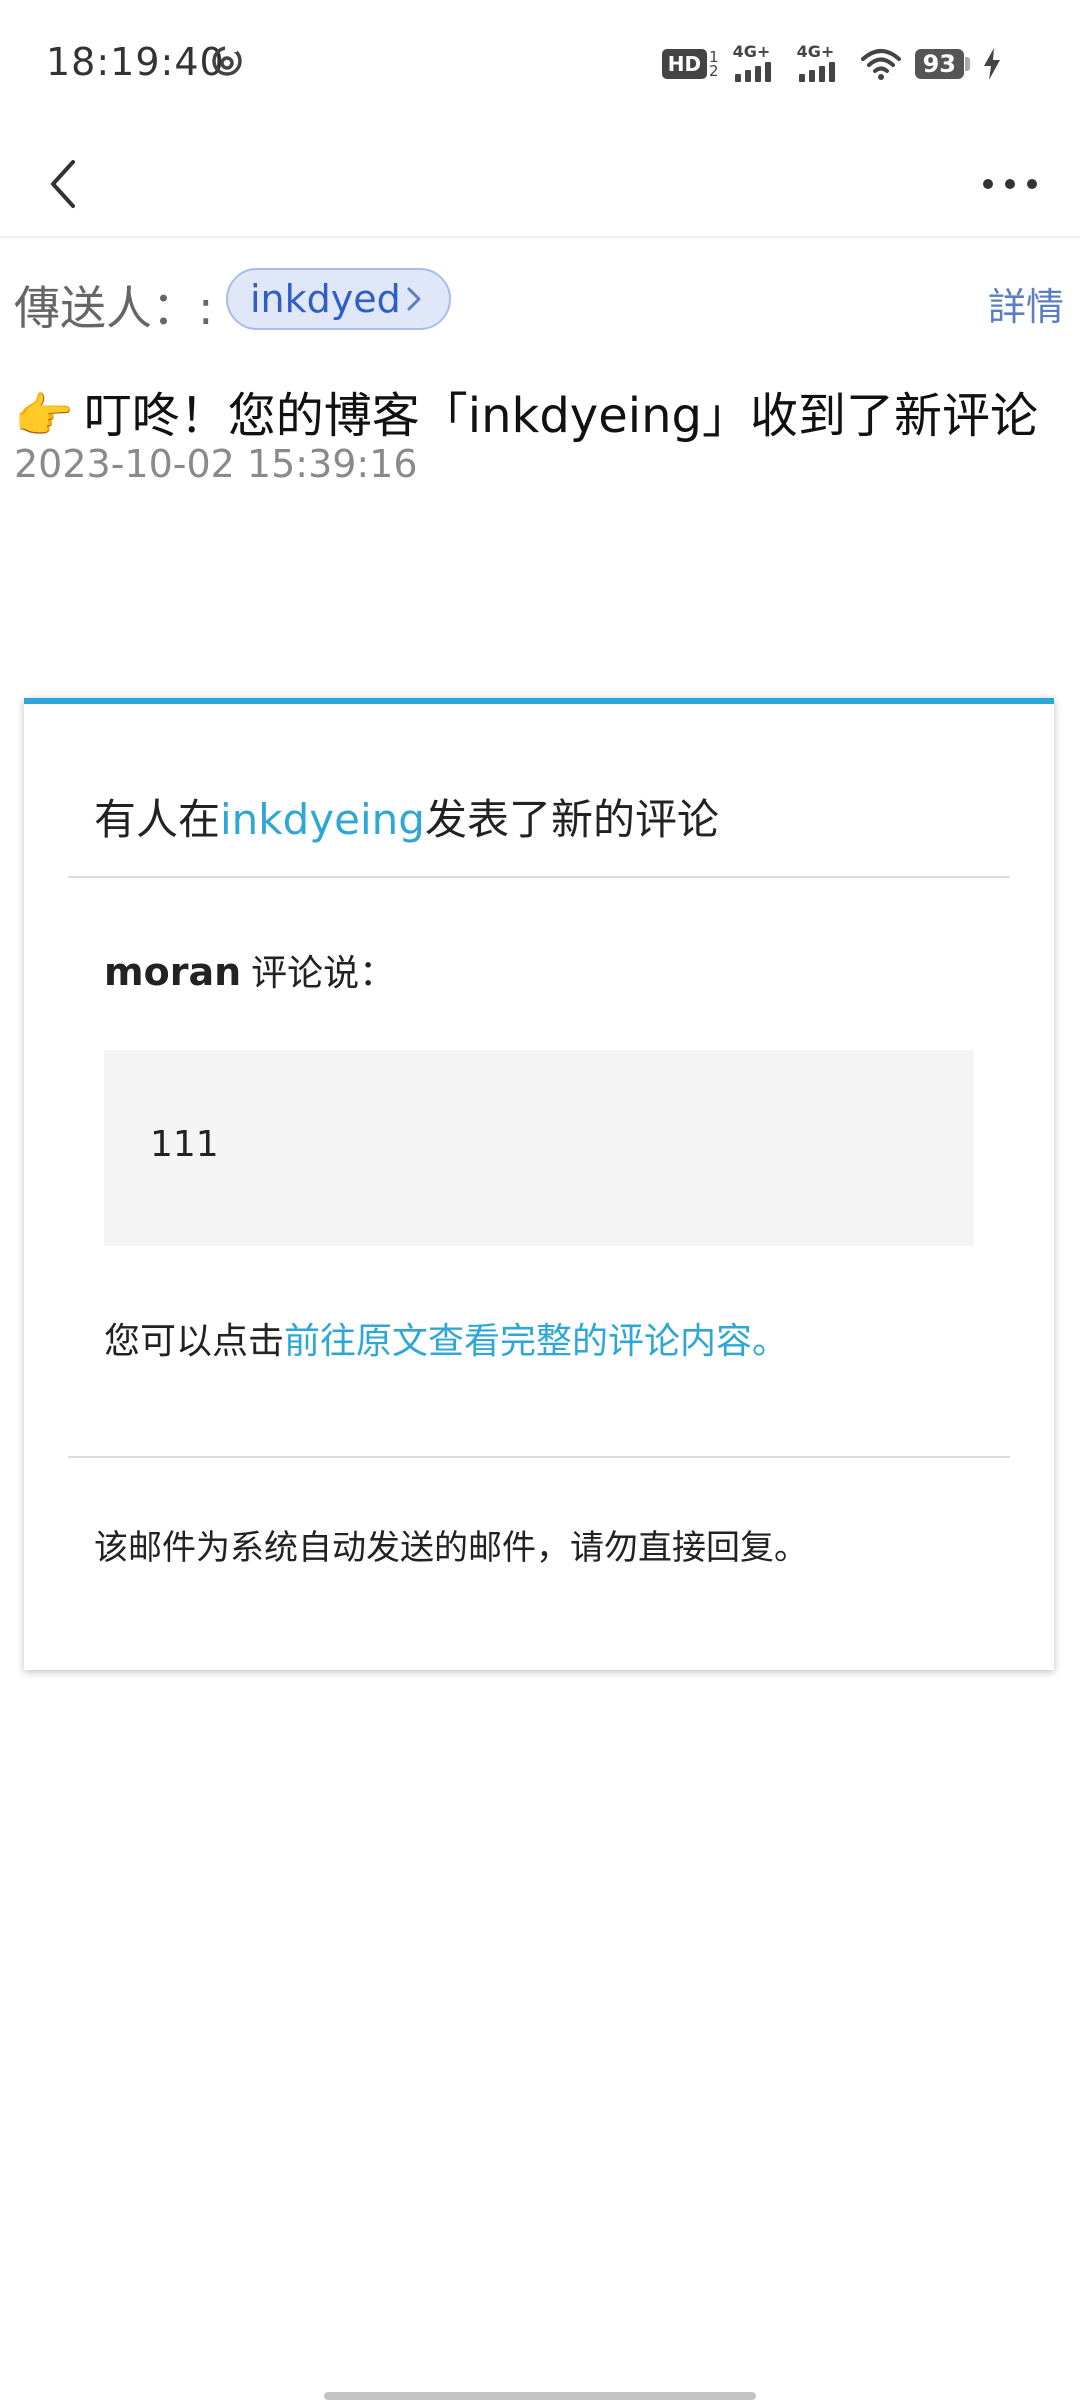 The image size is (1080, 2408). What do you see at coordinates (114, 308) in the screenshot?
I see `sender-label: 傳送人：:` at bounding box center [114, 308].